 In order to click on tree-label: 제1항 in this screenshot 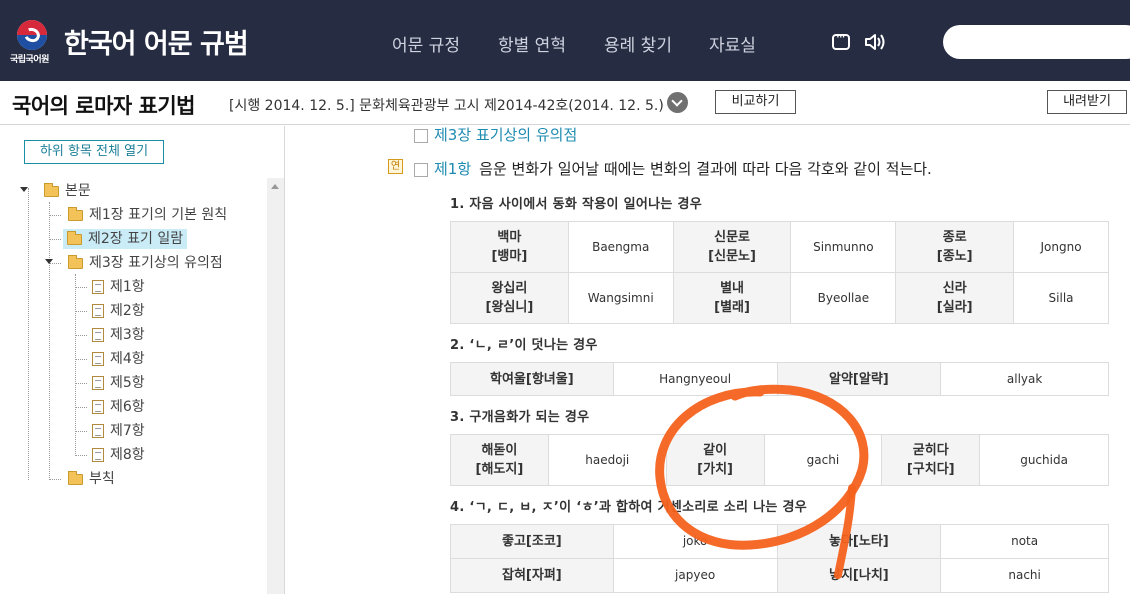, I will do `click(127, 287)`.